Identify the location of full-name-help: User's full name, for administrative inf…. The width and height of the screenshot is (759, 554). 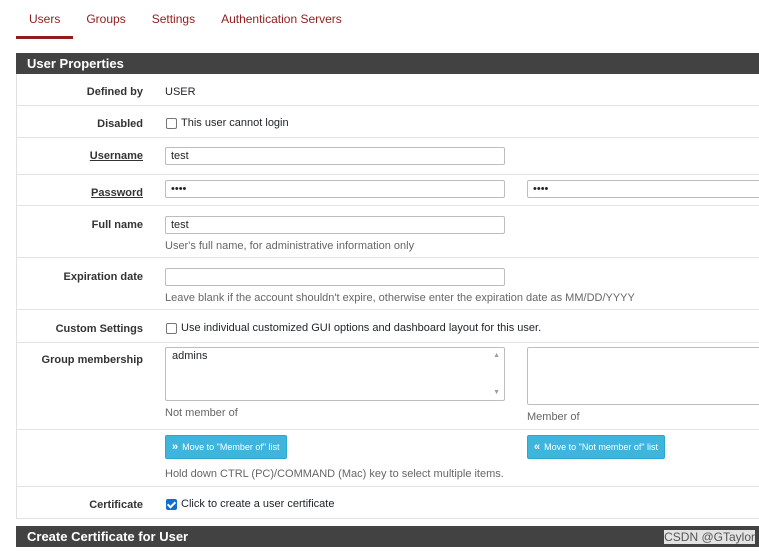
(290, 246).